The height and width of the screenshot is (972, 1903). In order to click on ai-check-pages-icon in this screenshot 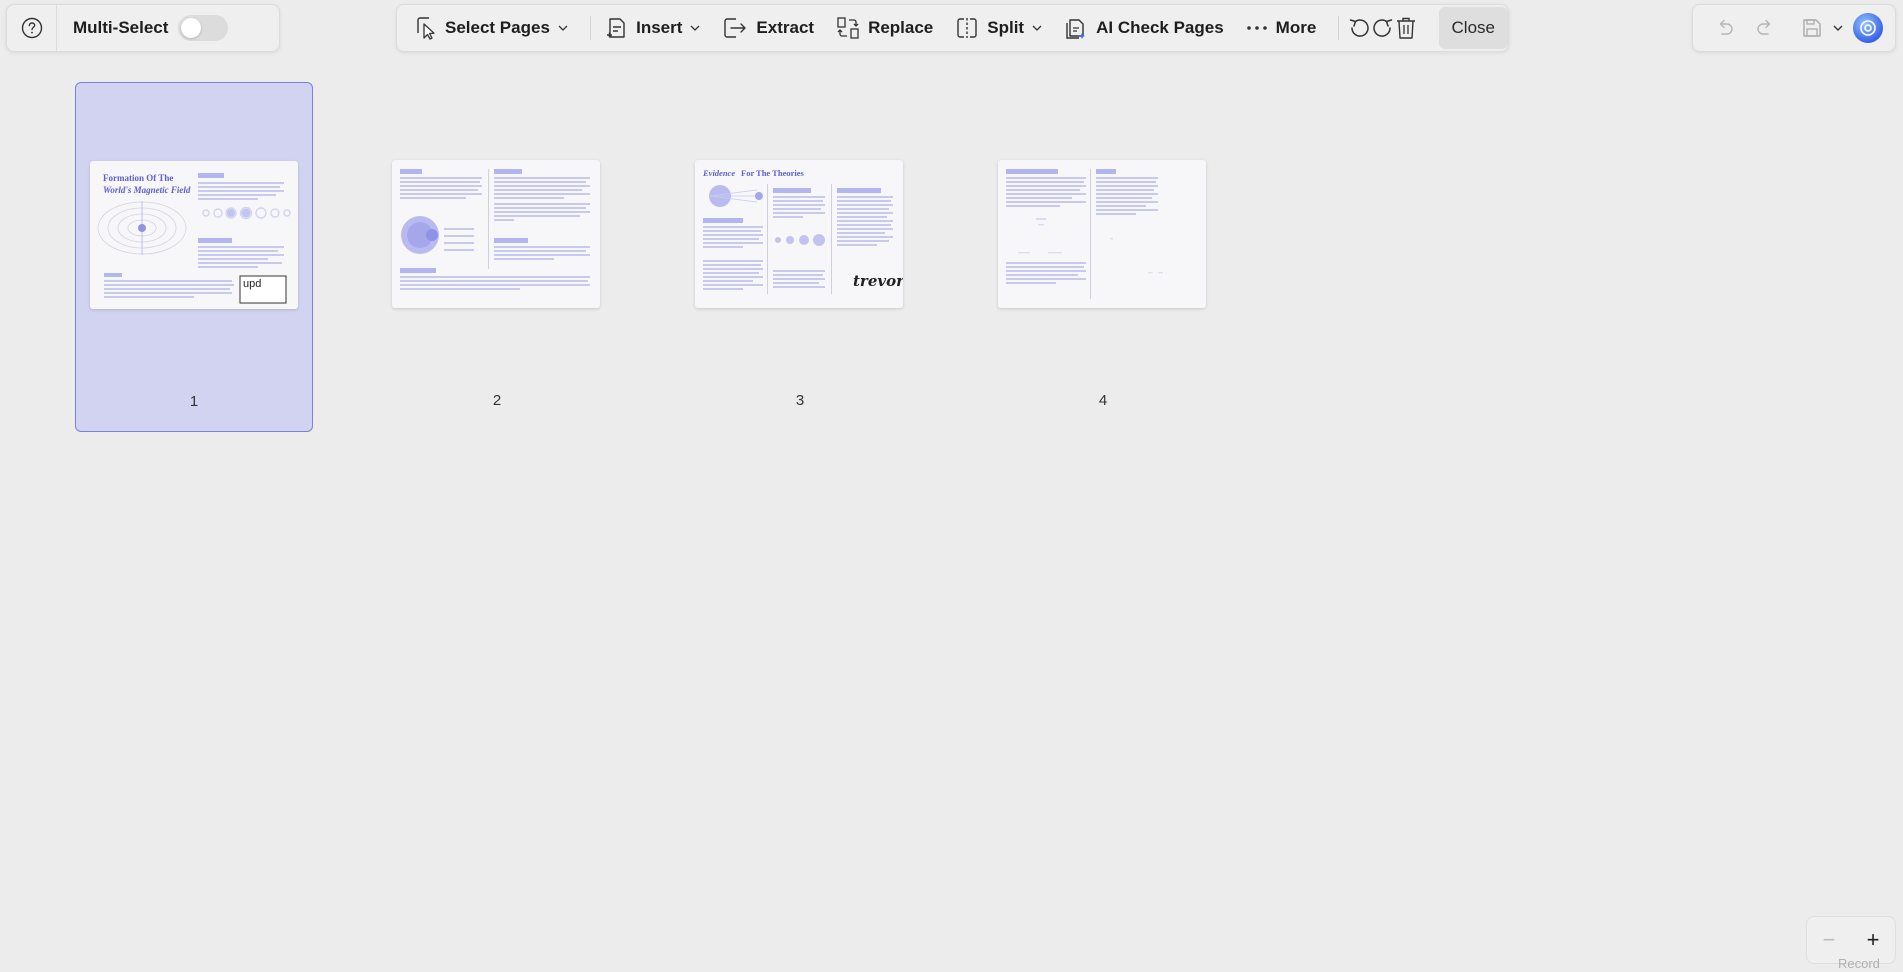, I will do `click(1076, 29)`.